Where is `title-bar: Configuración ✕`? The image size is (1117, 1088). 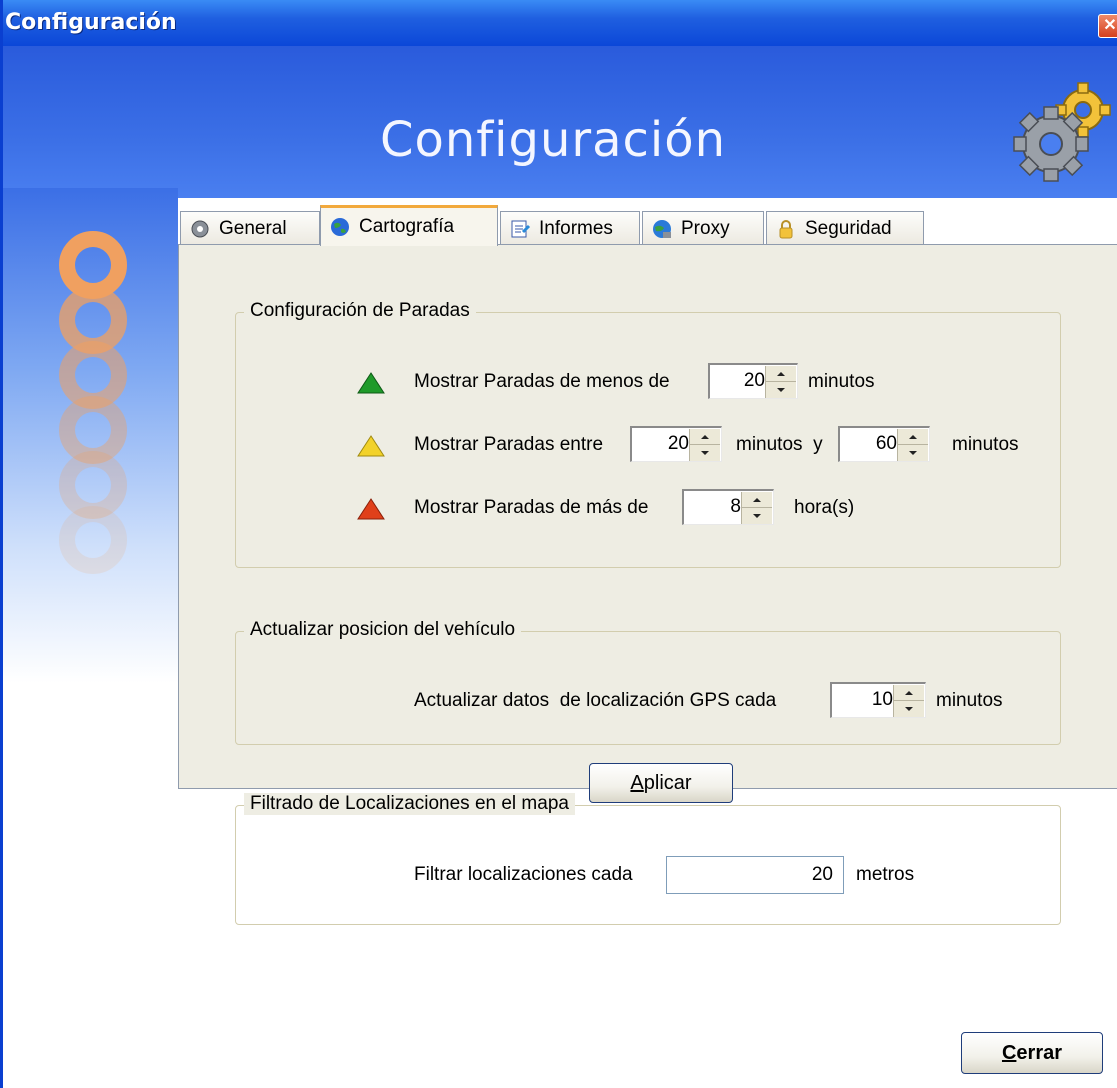
title-bar: Configuración ✕ is located at coordinates (560, 23).